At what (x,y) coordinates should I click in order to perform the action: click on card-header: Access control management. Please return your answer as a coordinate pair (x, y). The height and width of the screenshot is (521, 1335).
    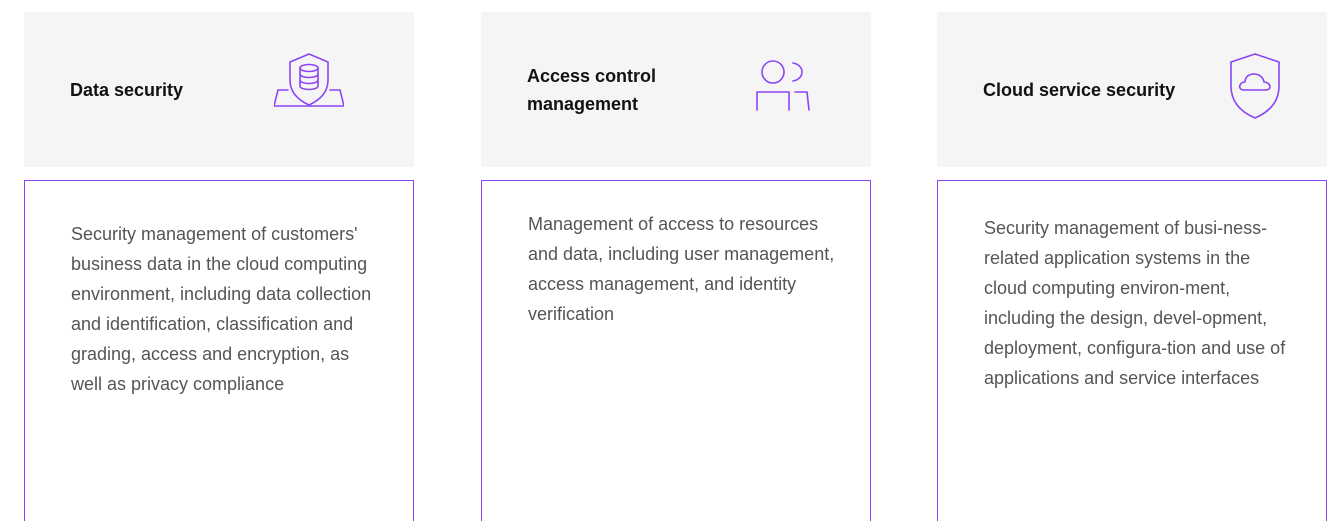
    Looking at the image, I should click on (676, 89).